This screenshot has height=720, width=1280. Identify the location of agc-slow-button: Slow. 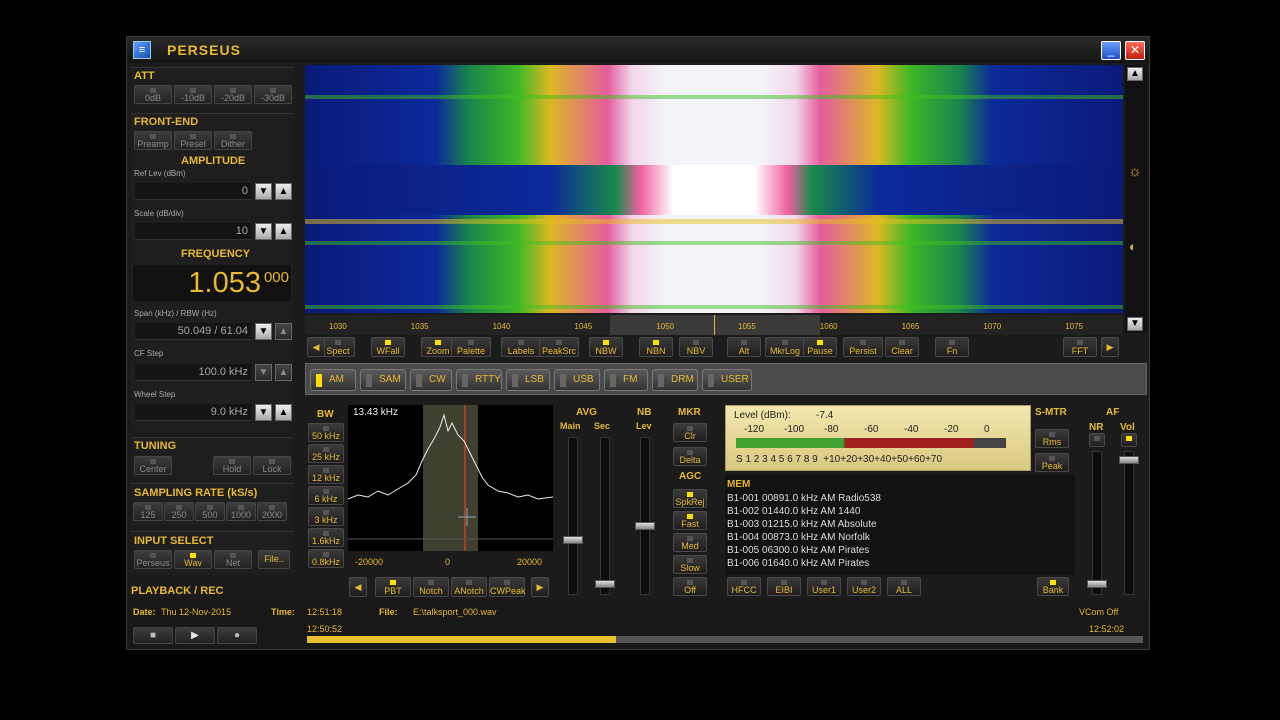
(690, 564).